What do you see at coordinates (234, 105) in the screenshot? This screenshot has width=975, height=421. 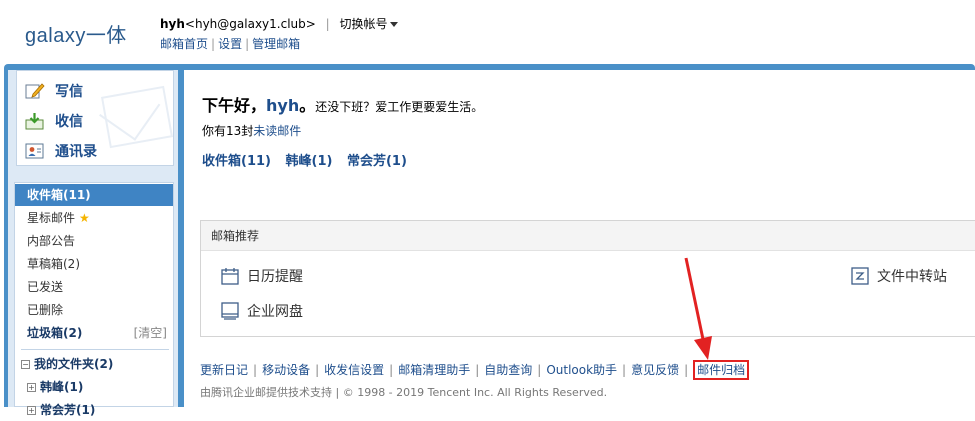 I see `greeting-text: 下午好，` at bounding box center [234, 105].